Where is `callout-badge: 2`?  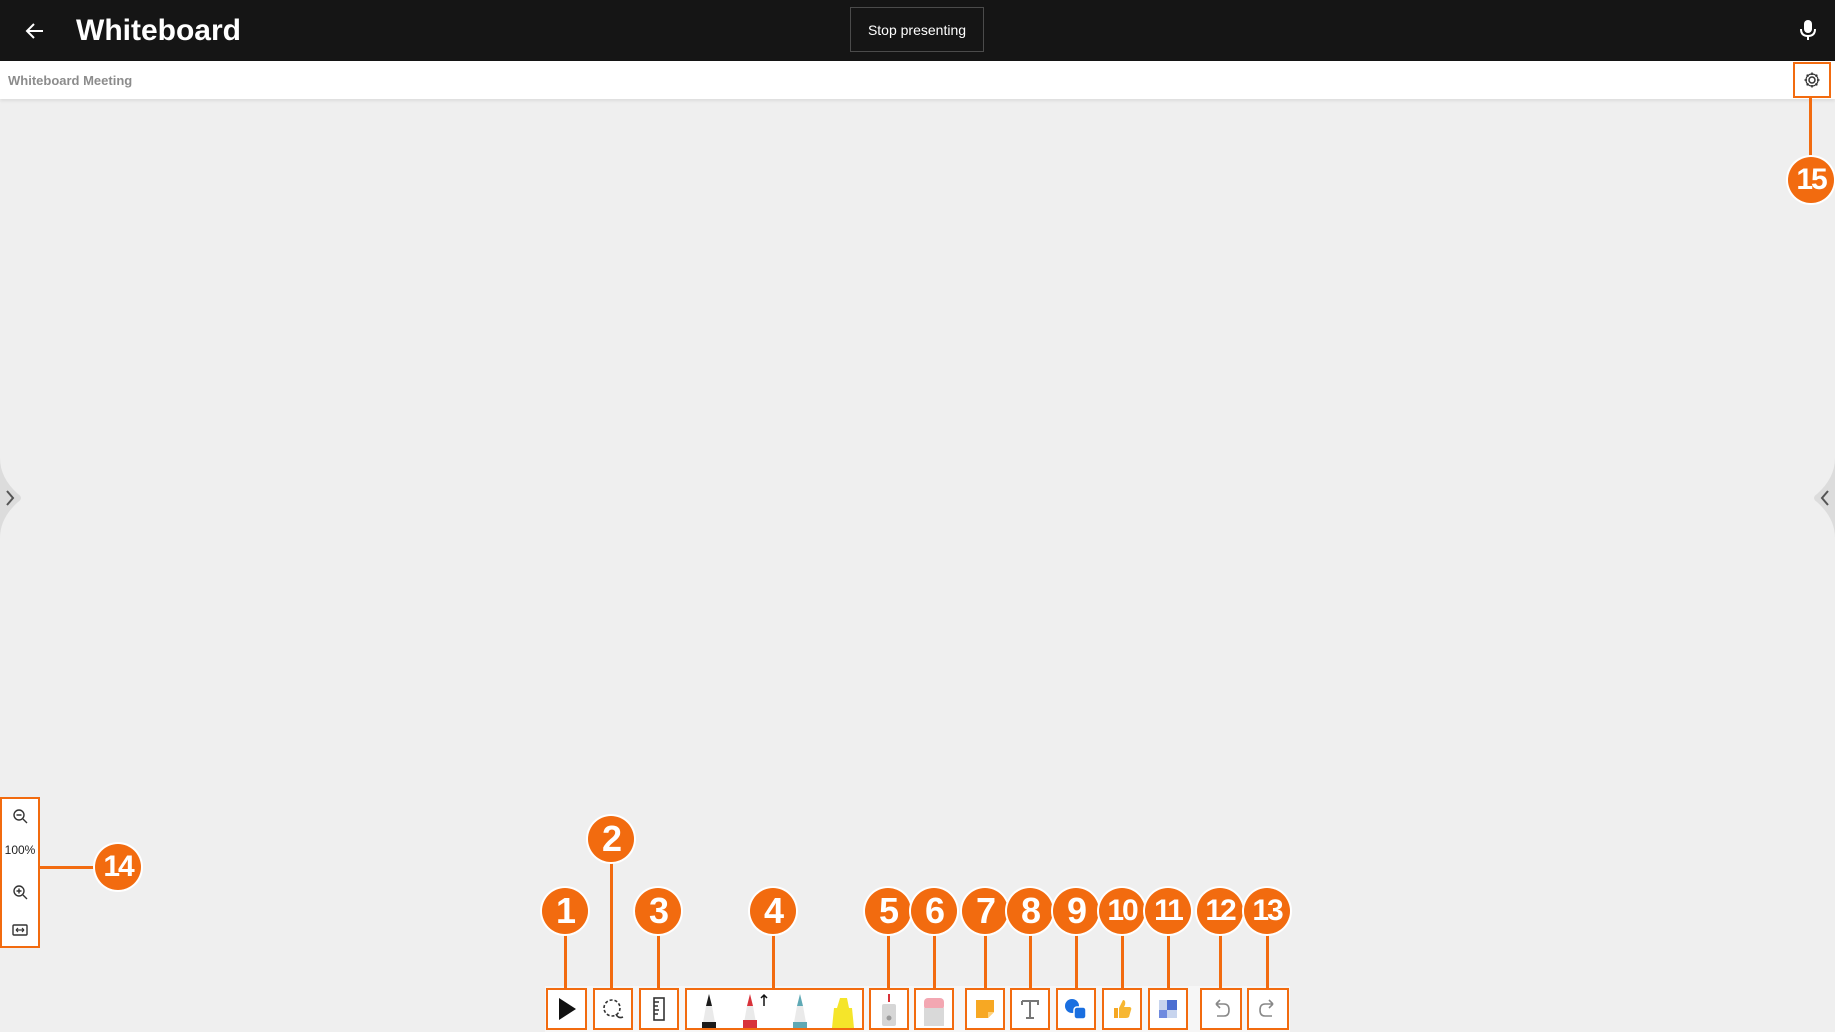 callout-badge: 2 is located at coordinates (611, 839).